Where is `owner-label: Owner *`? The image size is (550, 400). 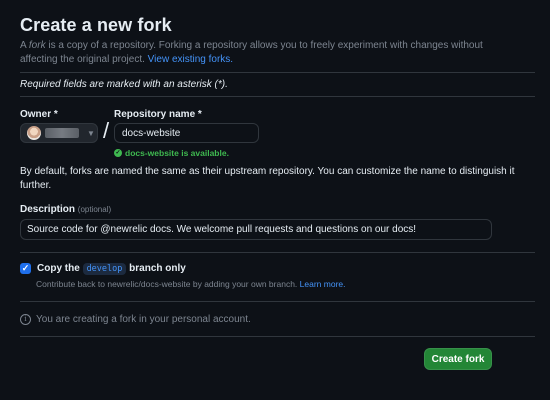
owner-label: Owner * is located at coordinates (39, 114).